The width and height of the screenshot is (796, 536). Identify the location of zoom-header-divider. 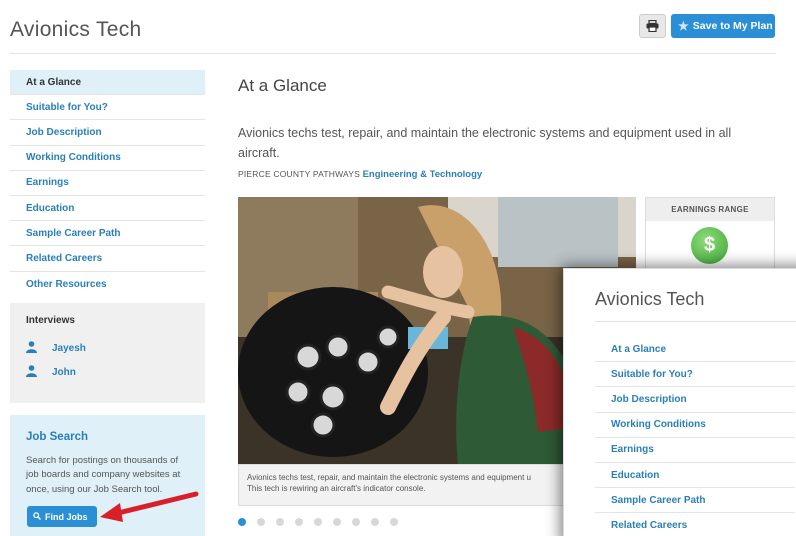
(695, 321).